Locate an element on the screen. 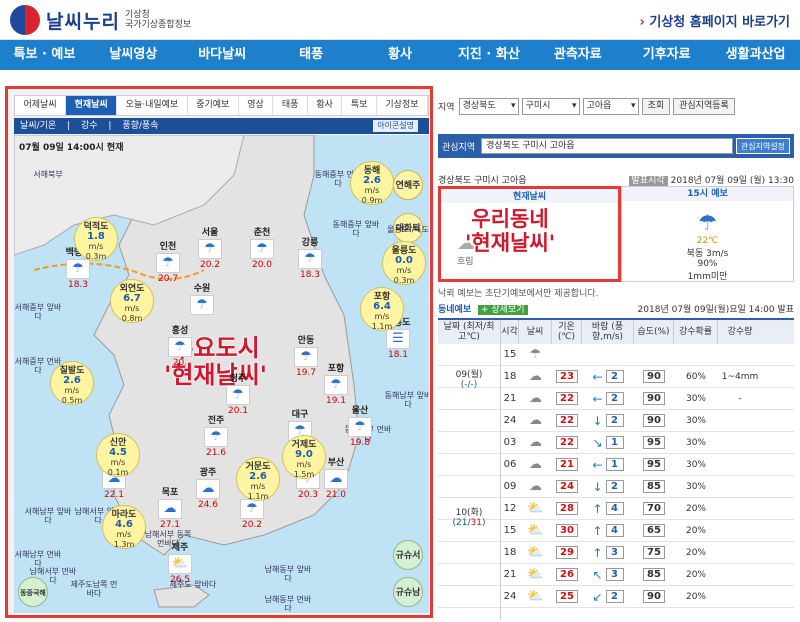 The image size is (800, 622). city-8: 청주 ☂ 20.1 is located at coordinates (238, 393).